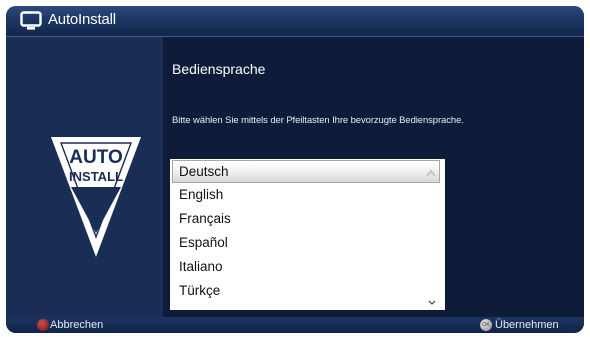  I want to click on language-option-espanol: Español, so click(304, 243).